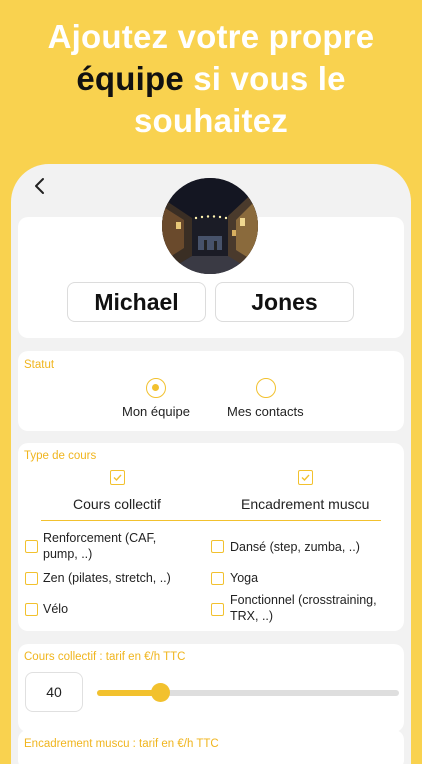 This screenshot has width=422, height=764. I want to click on category-cours-collectif: Cours collectif, so click(117, 504).